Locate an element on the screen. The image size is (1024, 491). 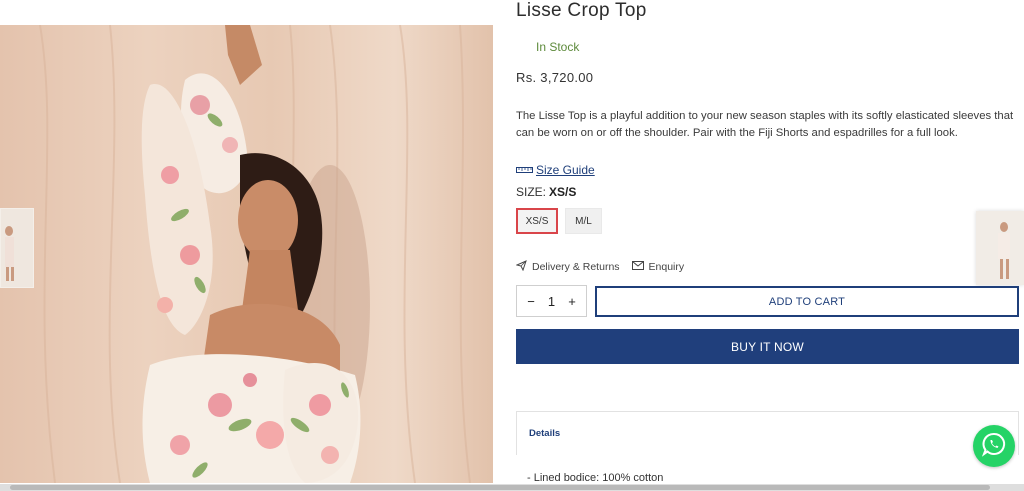
ruler-icon is located at coordinates (524, 170).